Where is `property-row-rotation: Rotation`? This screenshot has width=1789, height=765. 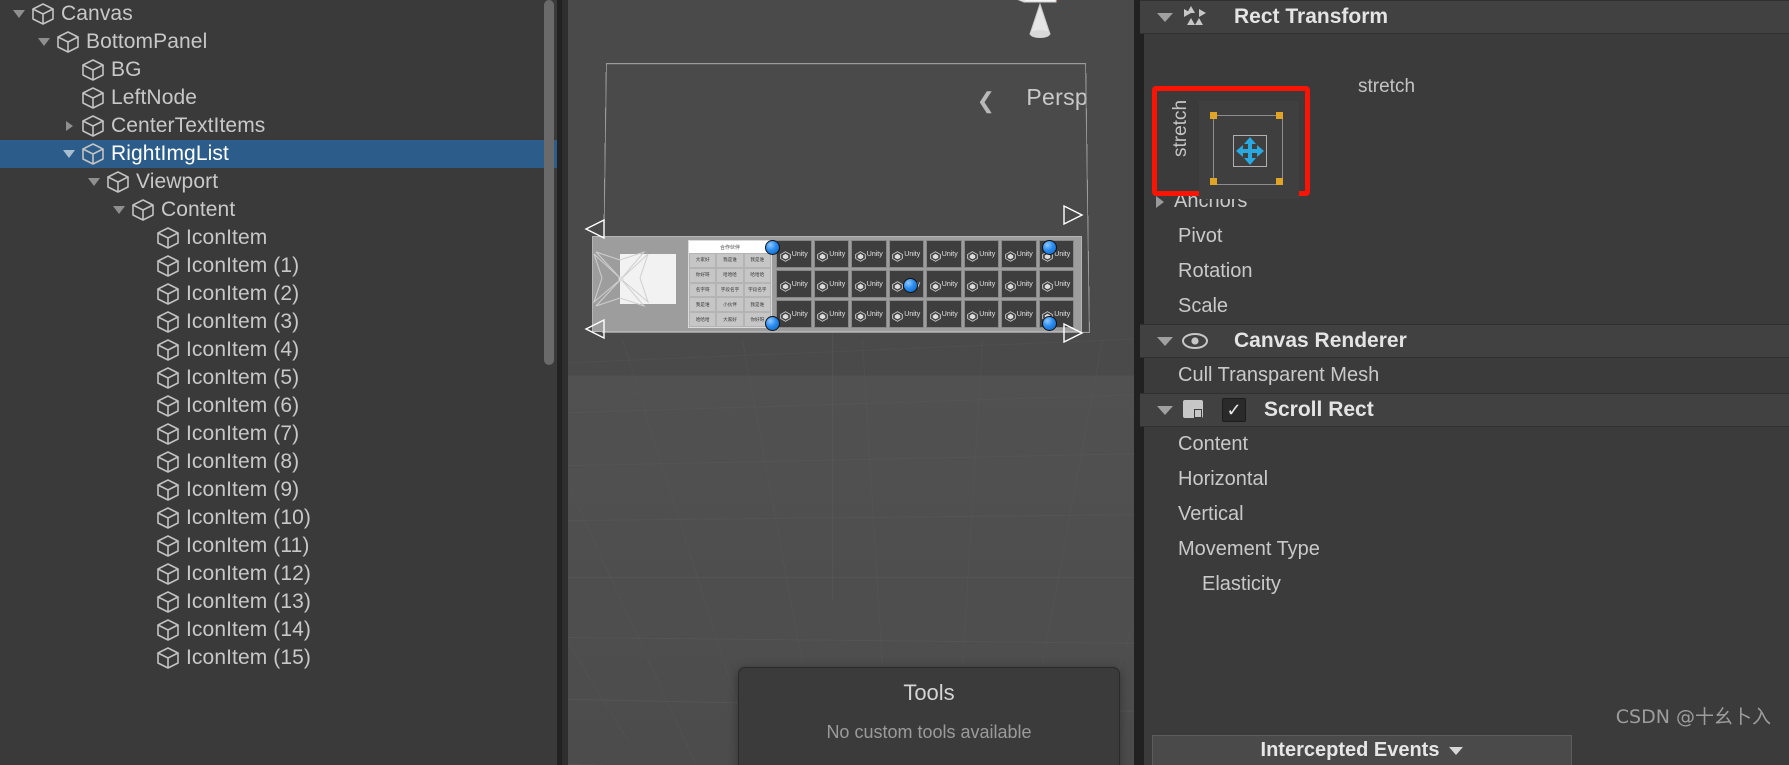
property-row-rotation: Rotation is located at coordinates (1464, 271).